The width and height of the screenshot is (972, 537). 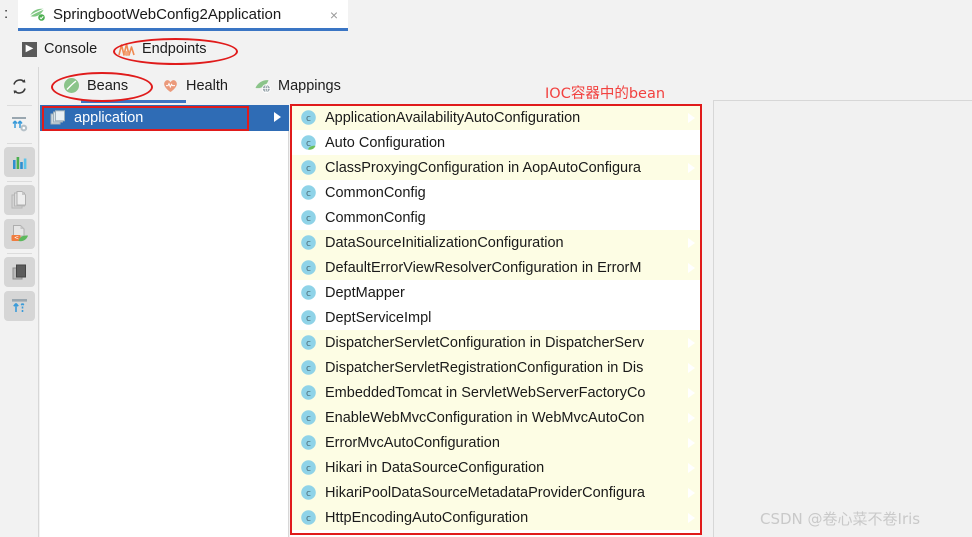 What do you see at coordinates (108, 85) in the screenshot?
I see `tab-beans-label: Beans` at bounding box center [108, 85].